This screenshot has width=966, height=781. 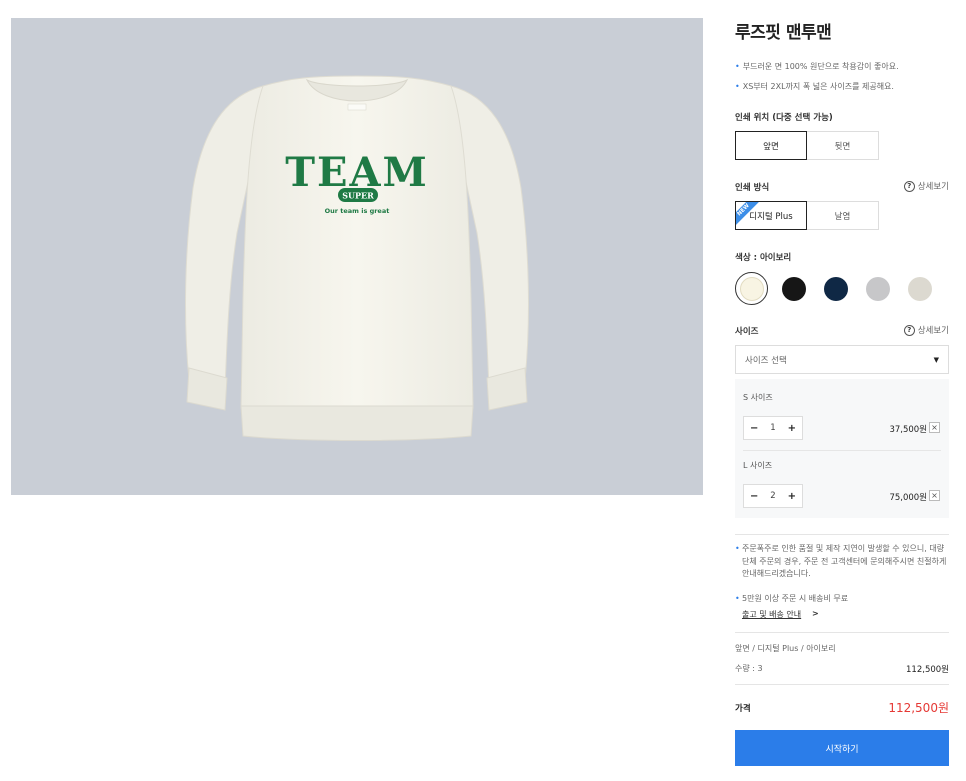 What do you see at coordinates (784, 118) in the screenshot?
I see `print-position-label: 인쇄 위치 (다중 선택 가능)` at bounding box center [784, 118].